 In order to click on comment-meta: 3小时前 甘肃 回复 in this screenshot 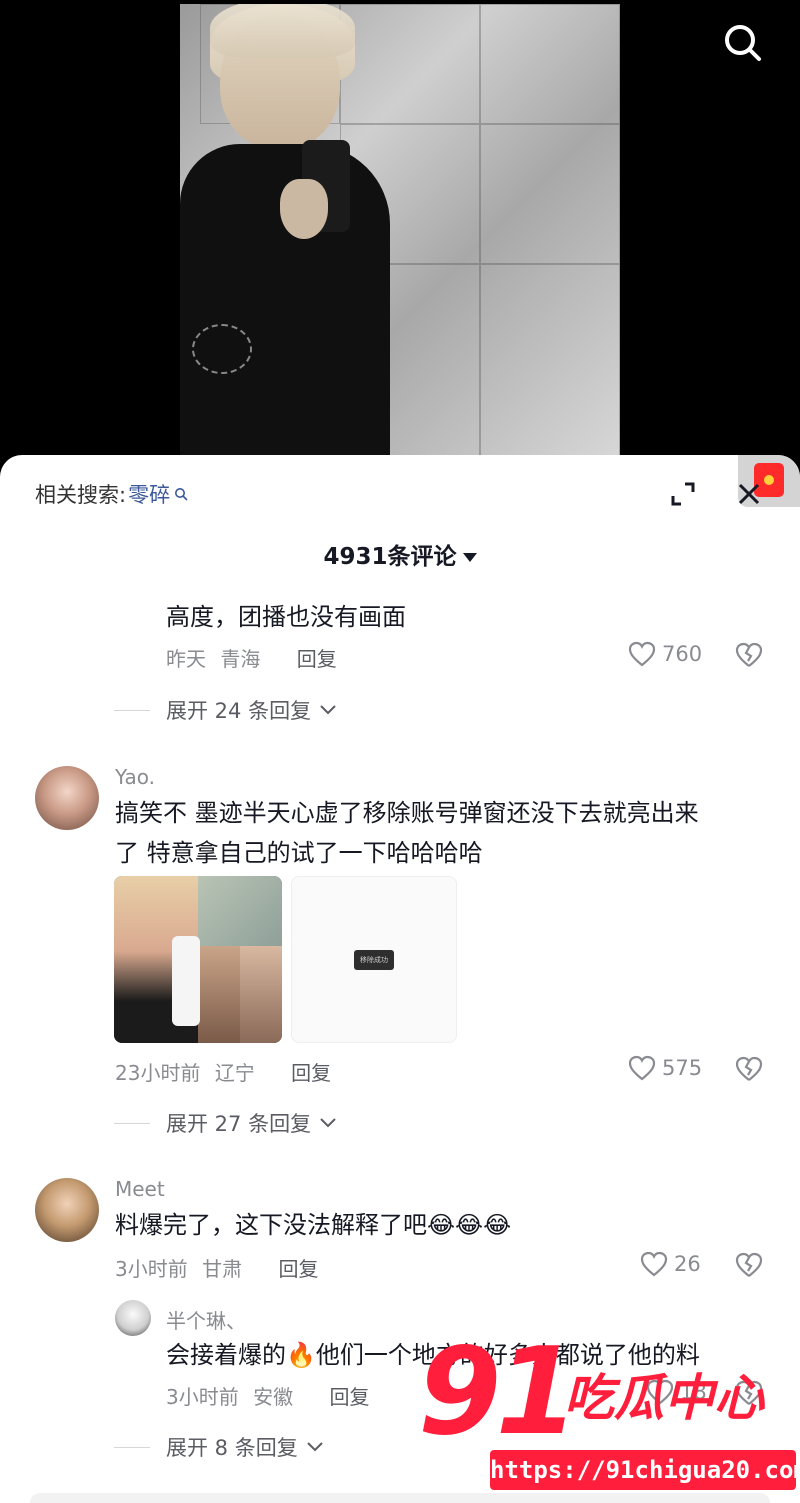, I will do `click(216, 1267)`.